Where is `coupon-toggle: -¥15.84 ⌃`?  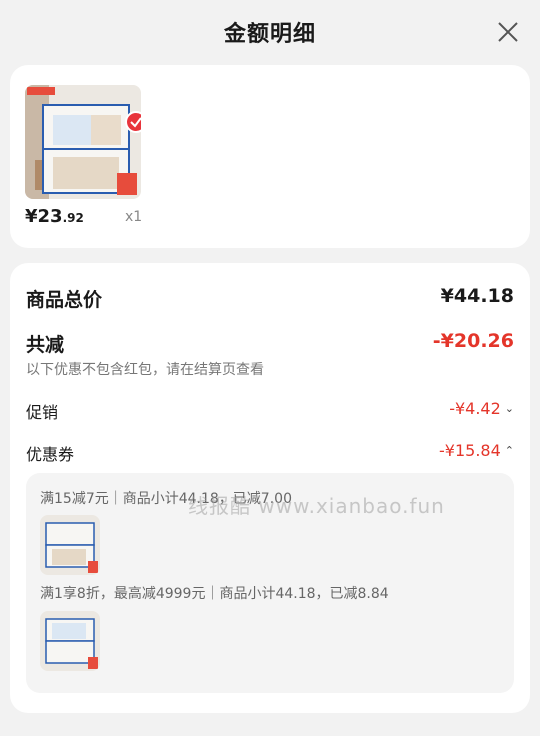
coupon-toggle: -¥15.84 ⌃ is located at coordinates (476, 450).